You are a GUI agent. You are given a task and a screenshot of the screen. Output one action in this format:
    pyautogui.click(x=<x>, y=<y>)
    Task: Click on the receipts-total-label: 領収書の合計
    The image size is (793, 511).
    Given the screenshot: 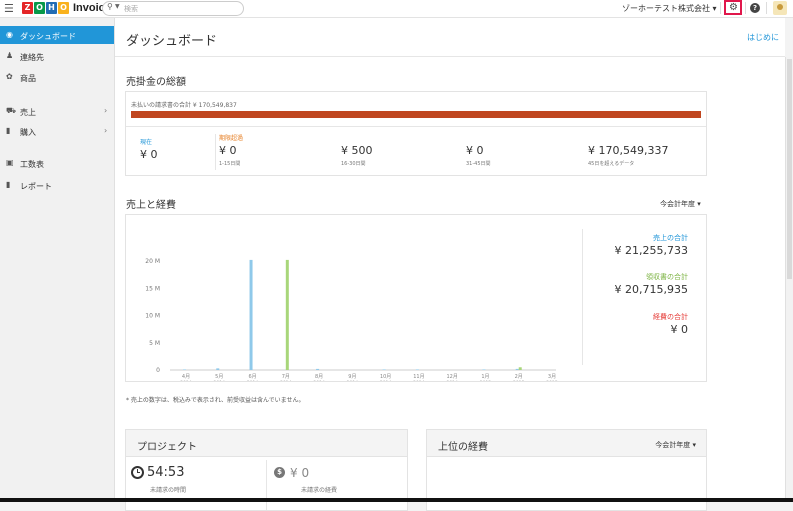 What is the action you would take?
    pyautogui.click(x=667, y=277)
    